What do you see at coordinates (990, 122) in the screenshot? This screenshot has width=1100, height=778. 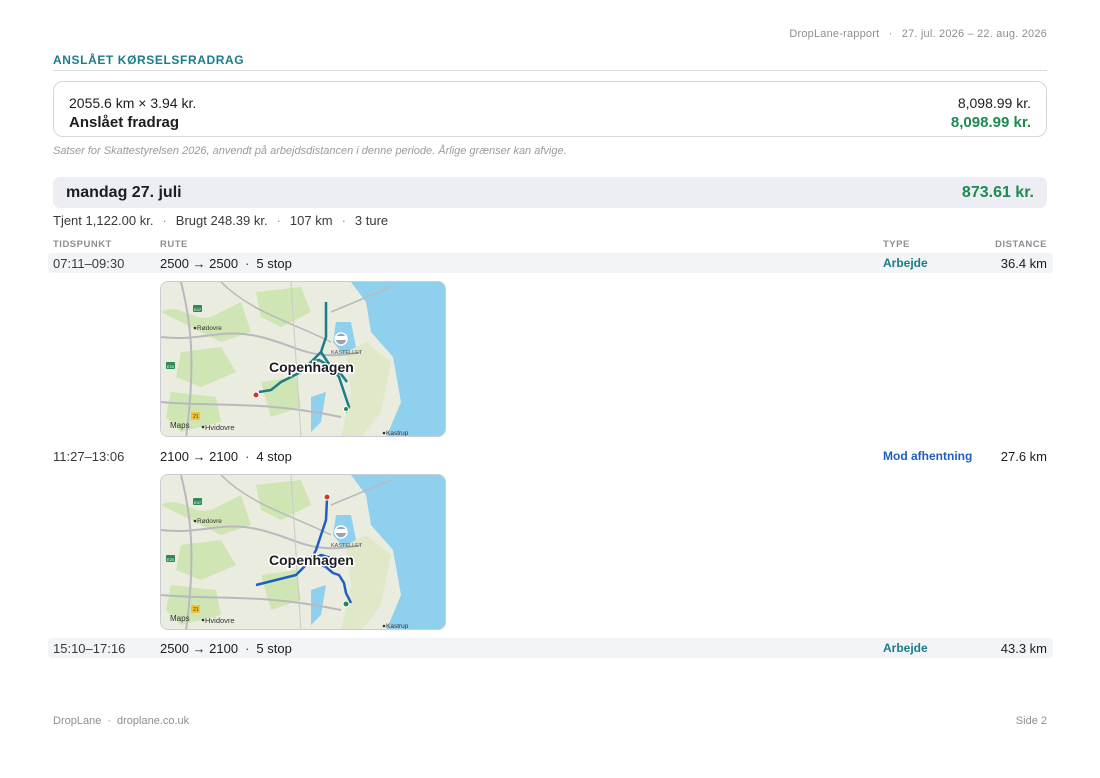 I see `deduction-value: 8,098.99 kr.` at bounding box center [990, 122].